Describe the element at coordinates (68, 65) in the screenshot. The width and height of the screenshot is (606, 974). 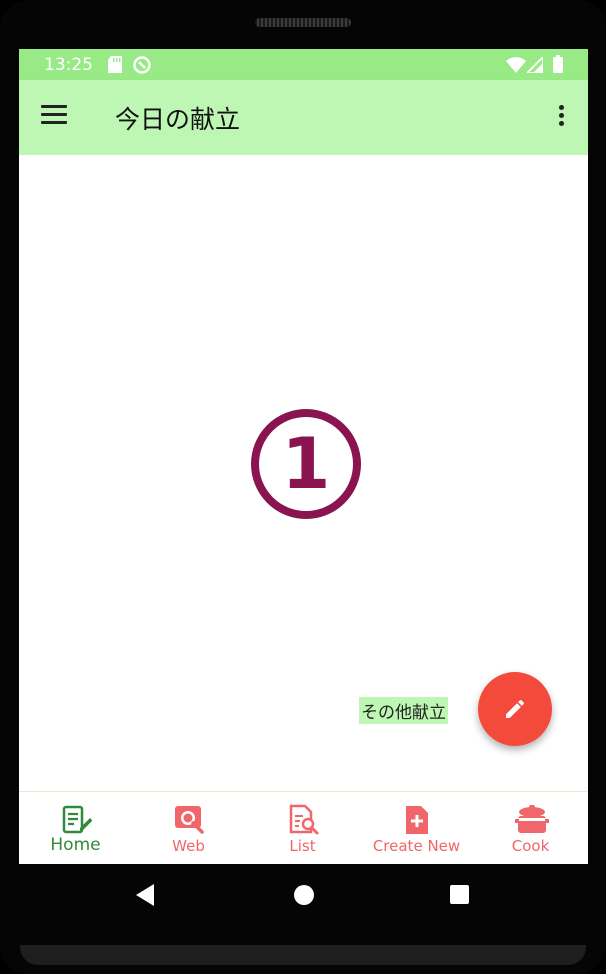
I see `status-time: 13:25` at that location.